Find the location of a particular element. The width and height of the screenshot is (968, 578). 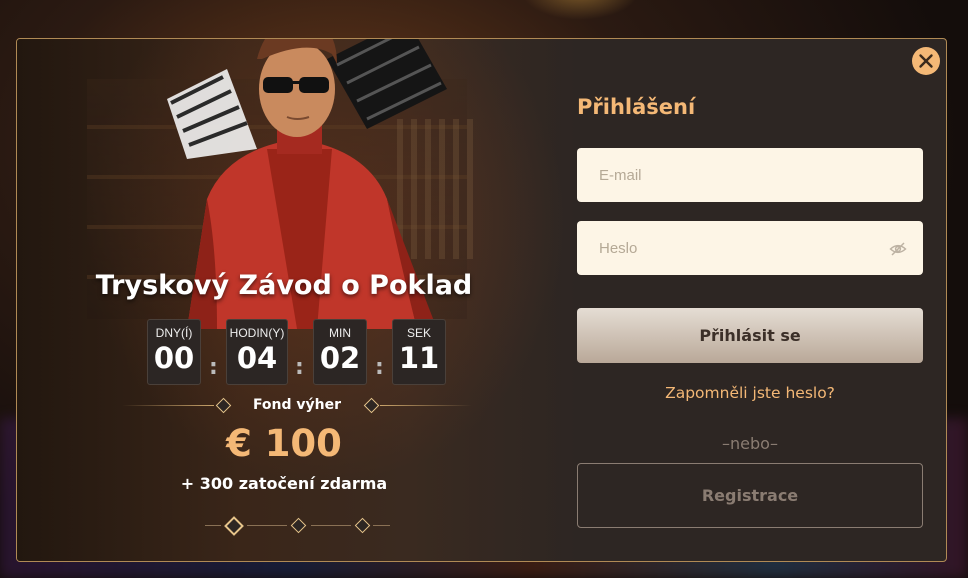

countdown-hours: HODIN(Y) 04 is located at coordinates (257, 352).